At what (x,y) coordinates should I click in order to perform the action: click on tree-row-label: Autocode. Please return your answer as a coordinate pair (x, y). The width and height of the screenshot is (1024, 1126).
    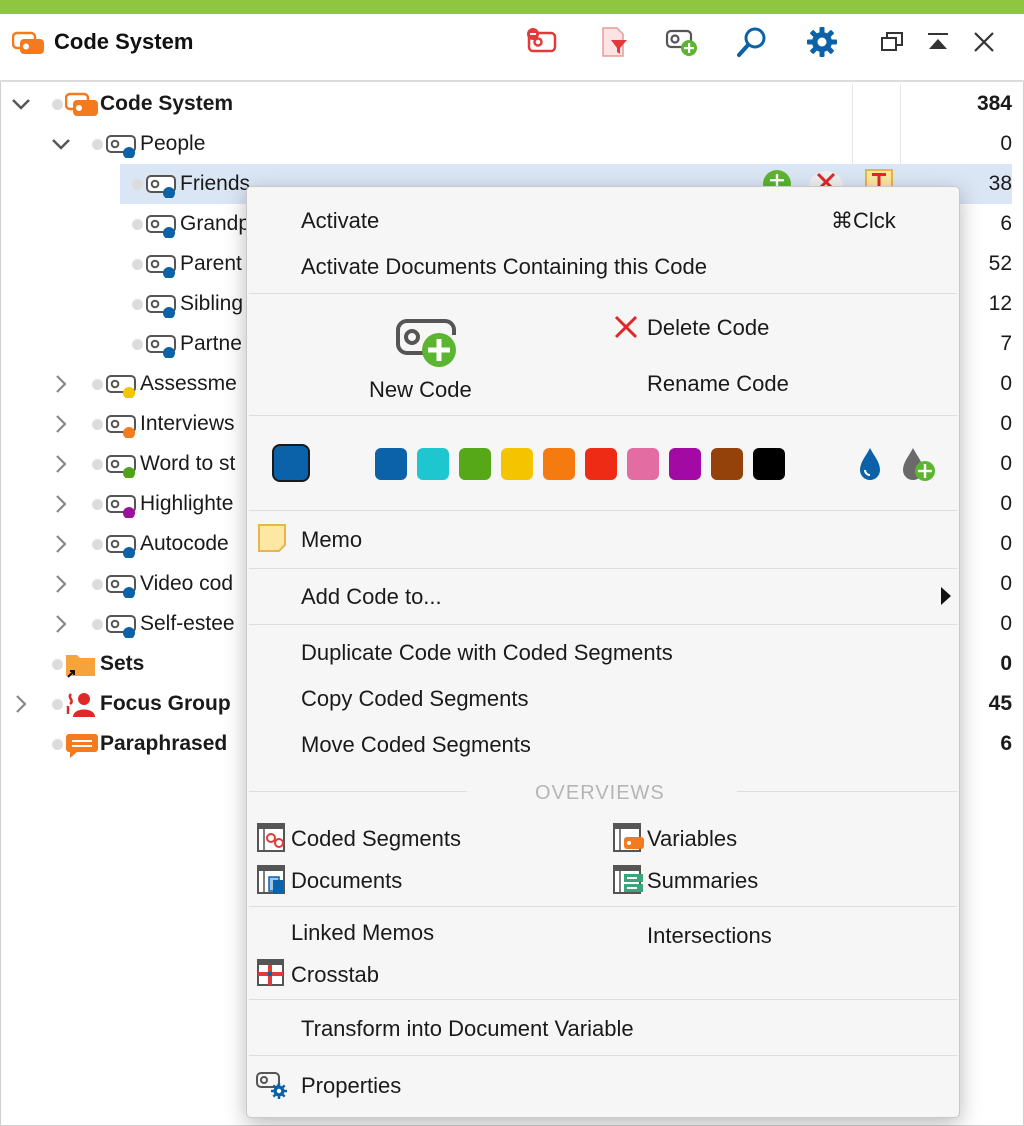
    Looking at the image, I should click on (184, 543).